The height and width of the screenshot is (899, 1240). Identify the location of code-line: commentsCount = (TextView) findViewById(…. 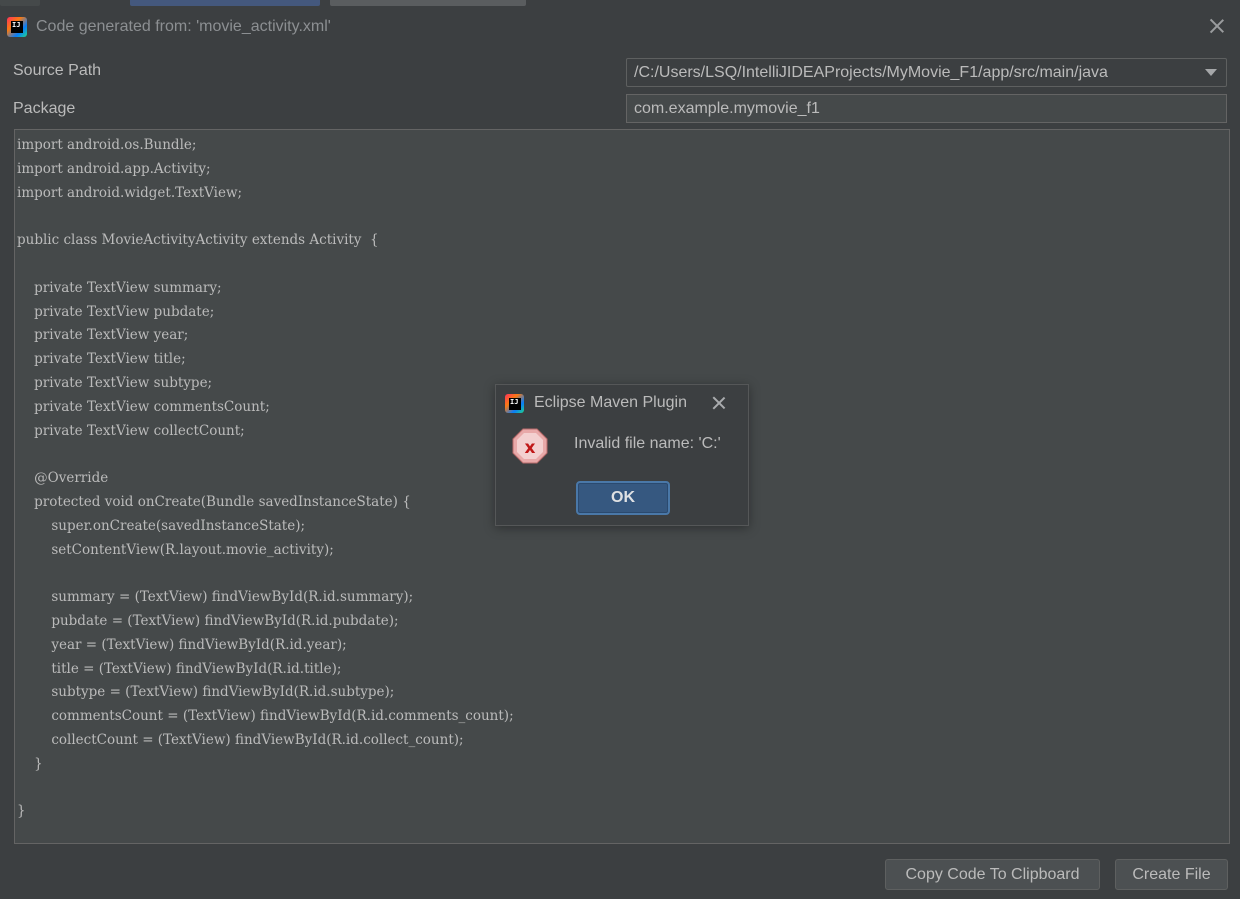
(265, 716).